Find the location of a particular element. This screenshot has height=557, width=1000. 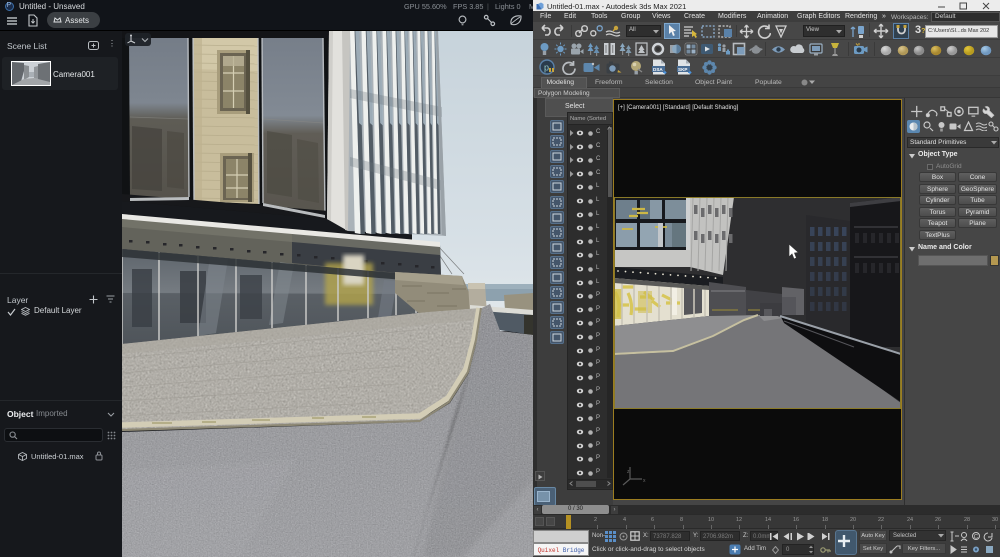

svg-text: DSA is located at coordinates (658, 69).